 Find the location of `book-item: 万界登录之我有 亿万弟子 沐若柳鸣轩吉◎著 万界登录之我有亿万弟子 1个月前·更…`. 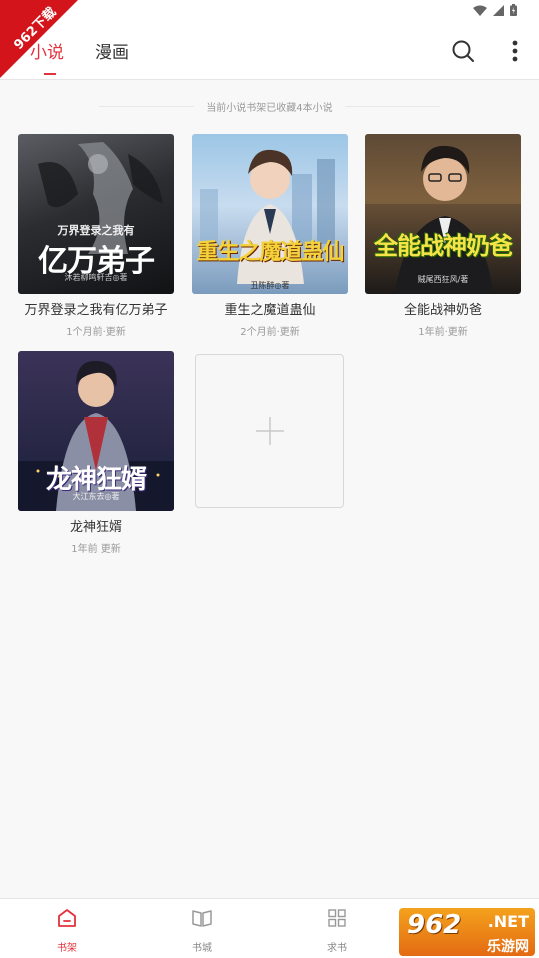

book-item: 万界登录之我有 亿万弟子 沐若柳鸣轩吉◎著 万界登录之我有亿万弟子 1个月前·更… is located at coordinates (96, 236).